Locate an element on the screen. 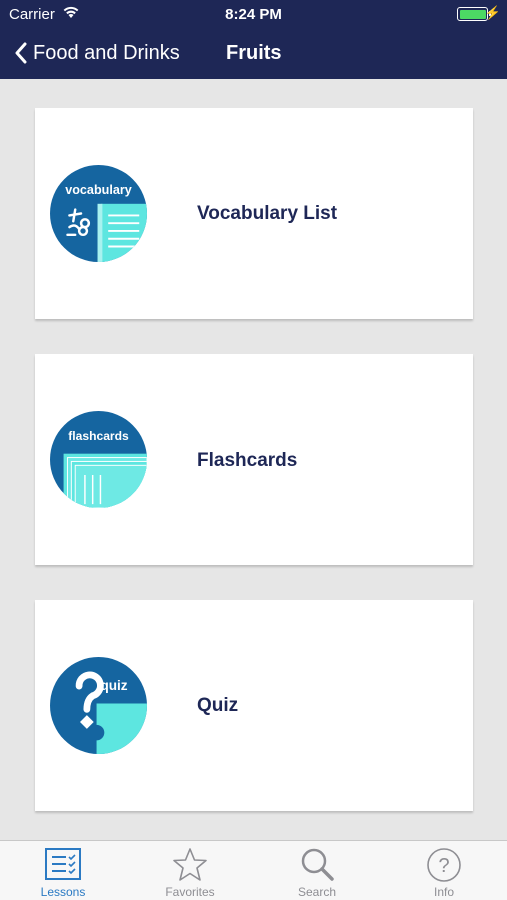 This screenshot has height=900, width=507. vocabulary-icon: vocabulary is located at coordinates (98, 213).